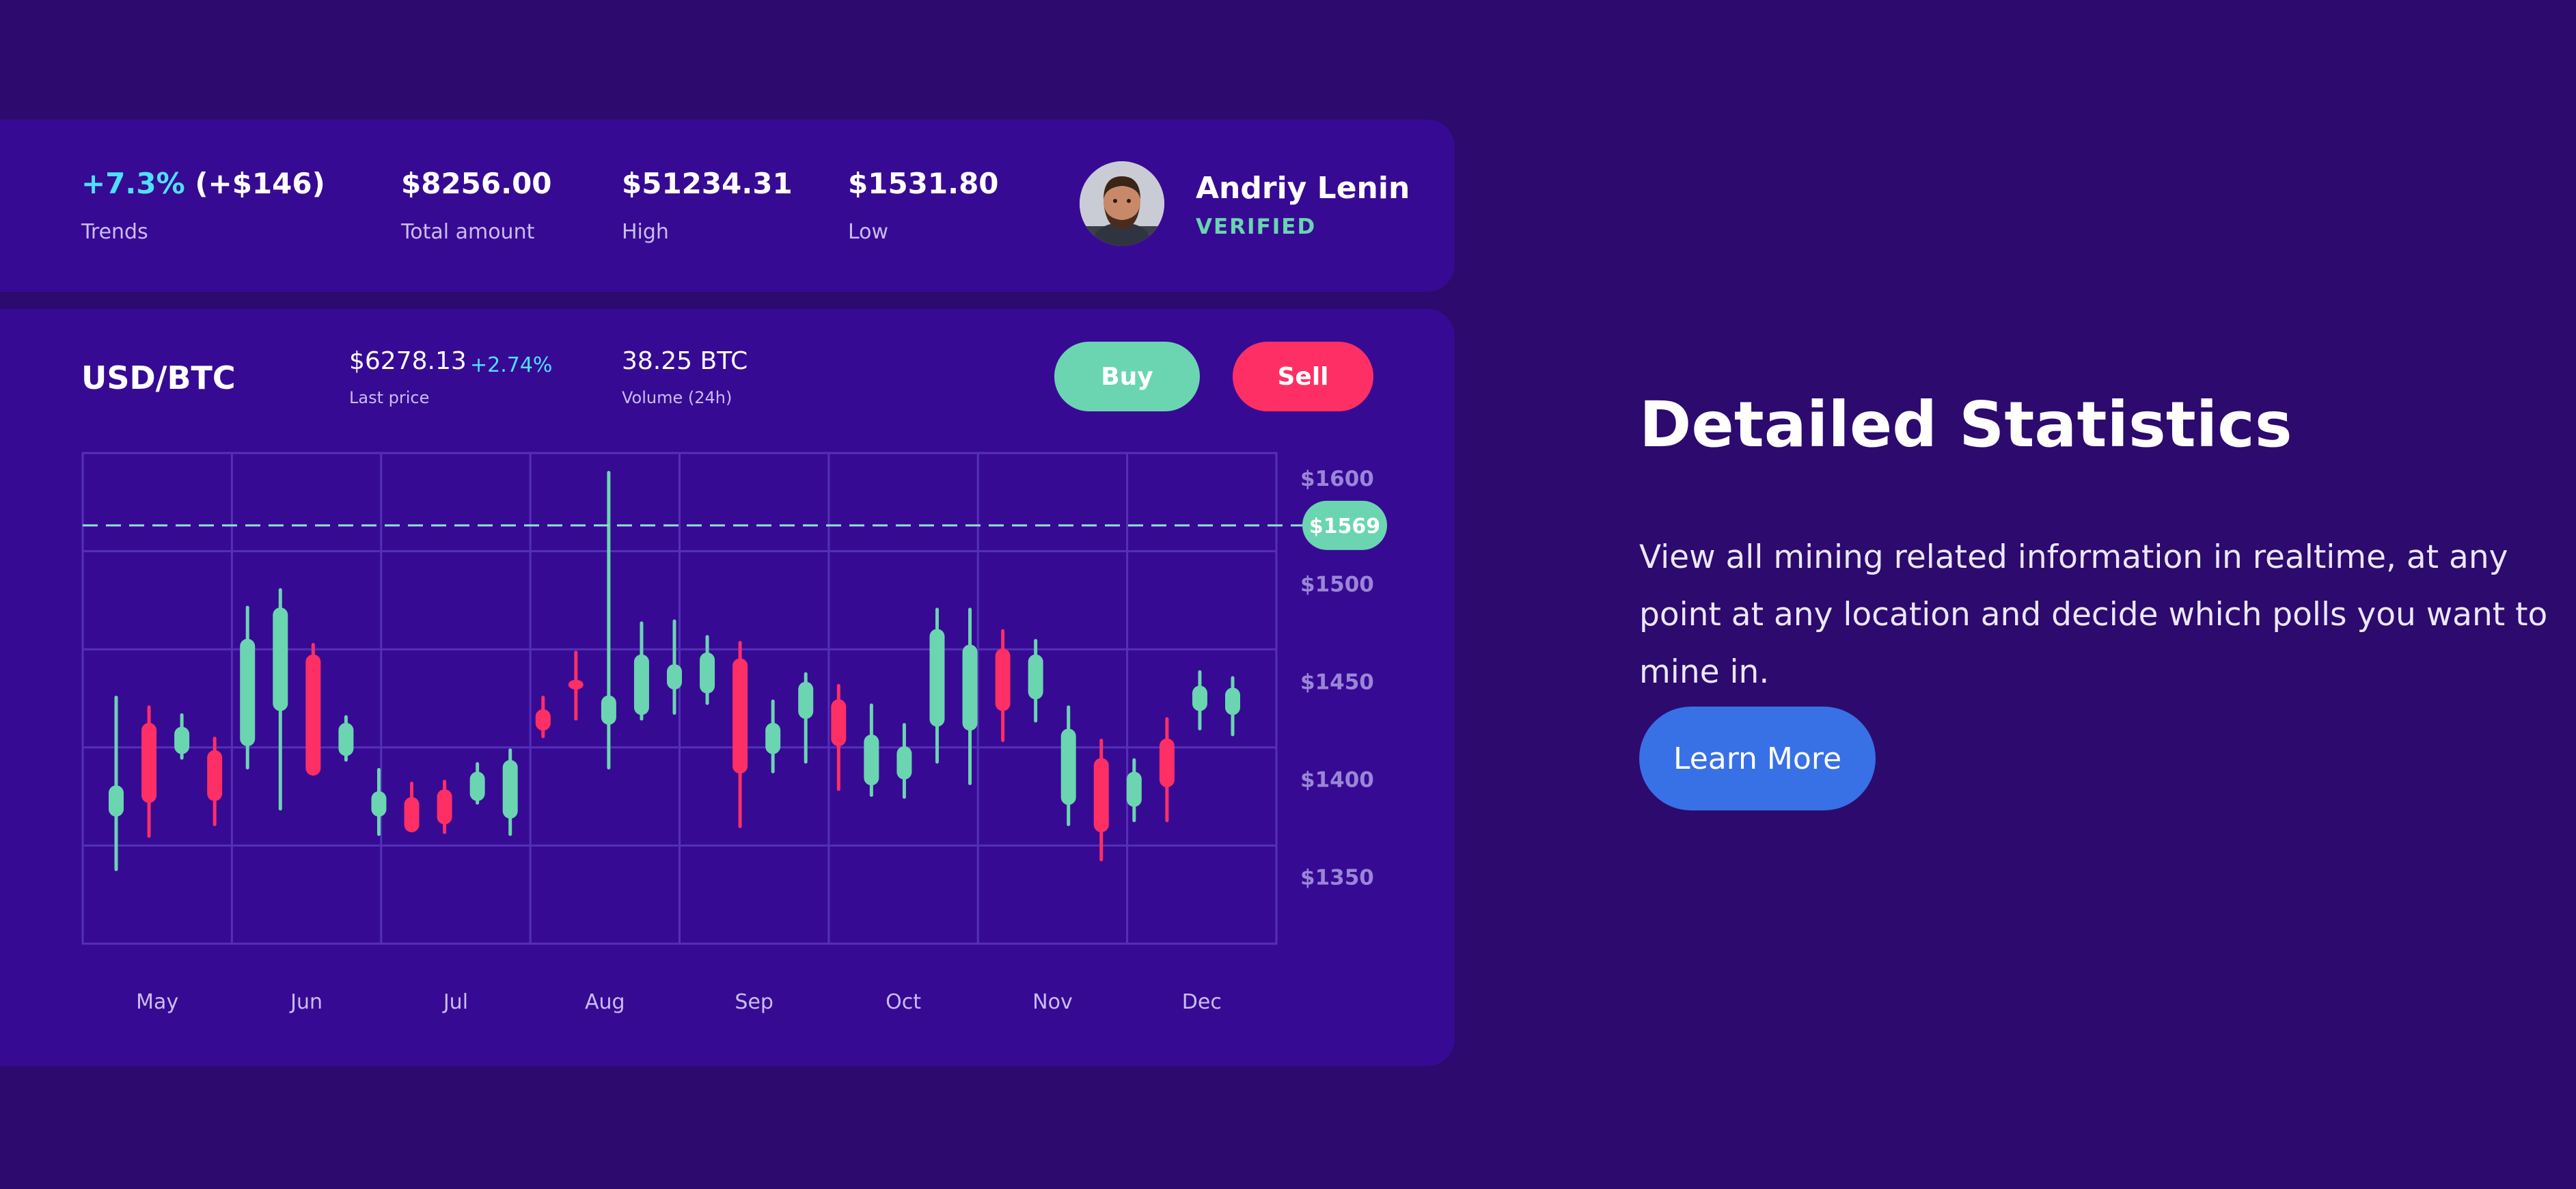 This screenshot has width=2576, height=1189. I want to click on current-price-marker: $1569, so click(1344, 525).